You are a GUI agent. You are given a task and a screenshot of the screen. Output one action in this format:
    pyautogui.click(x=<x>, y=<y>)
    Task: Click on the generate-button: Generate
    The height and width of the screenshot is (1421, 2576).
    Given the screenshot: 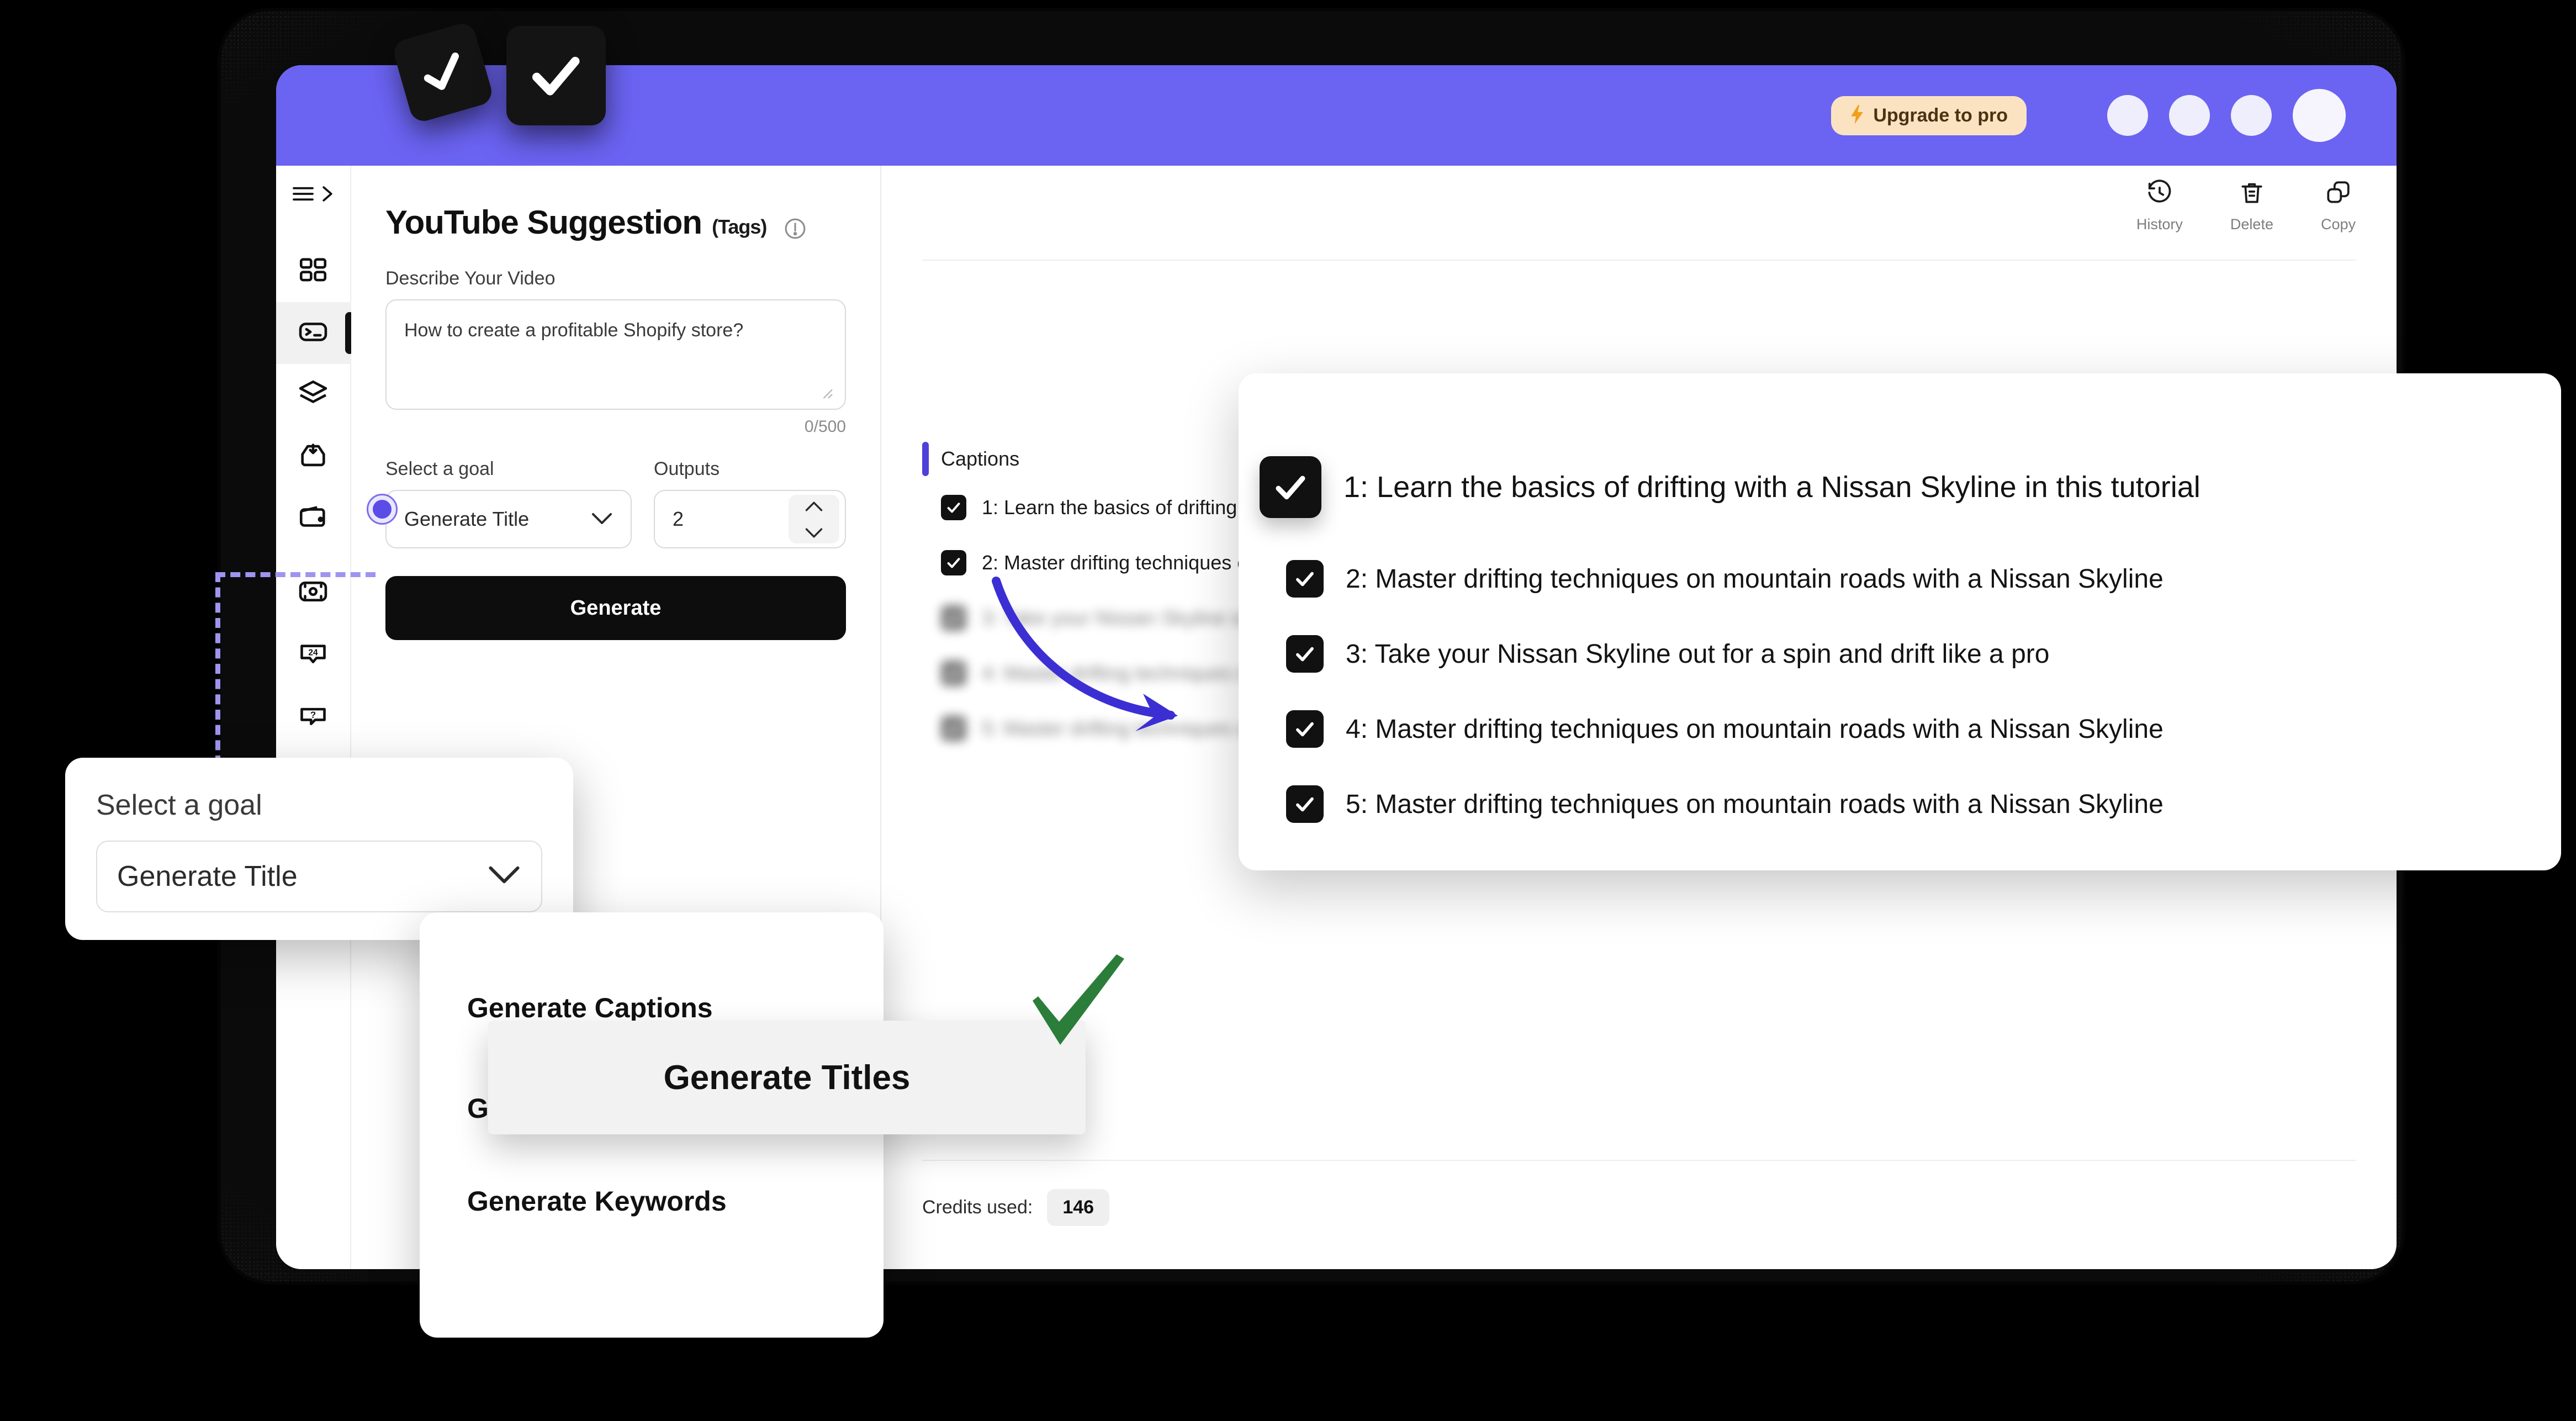 What is the action you would take?
    pyautogui.click(x=616, y=608)
    